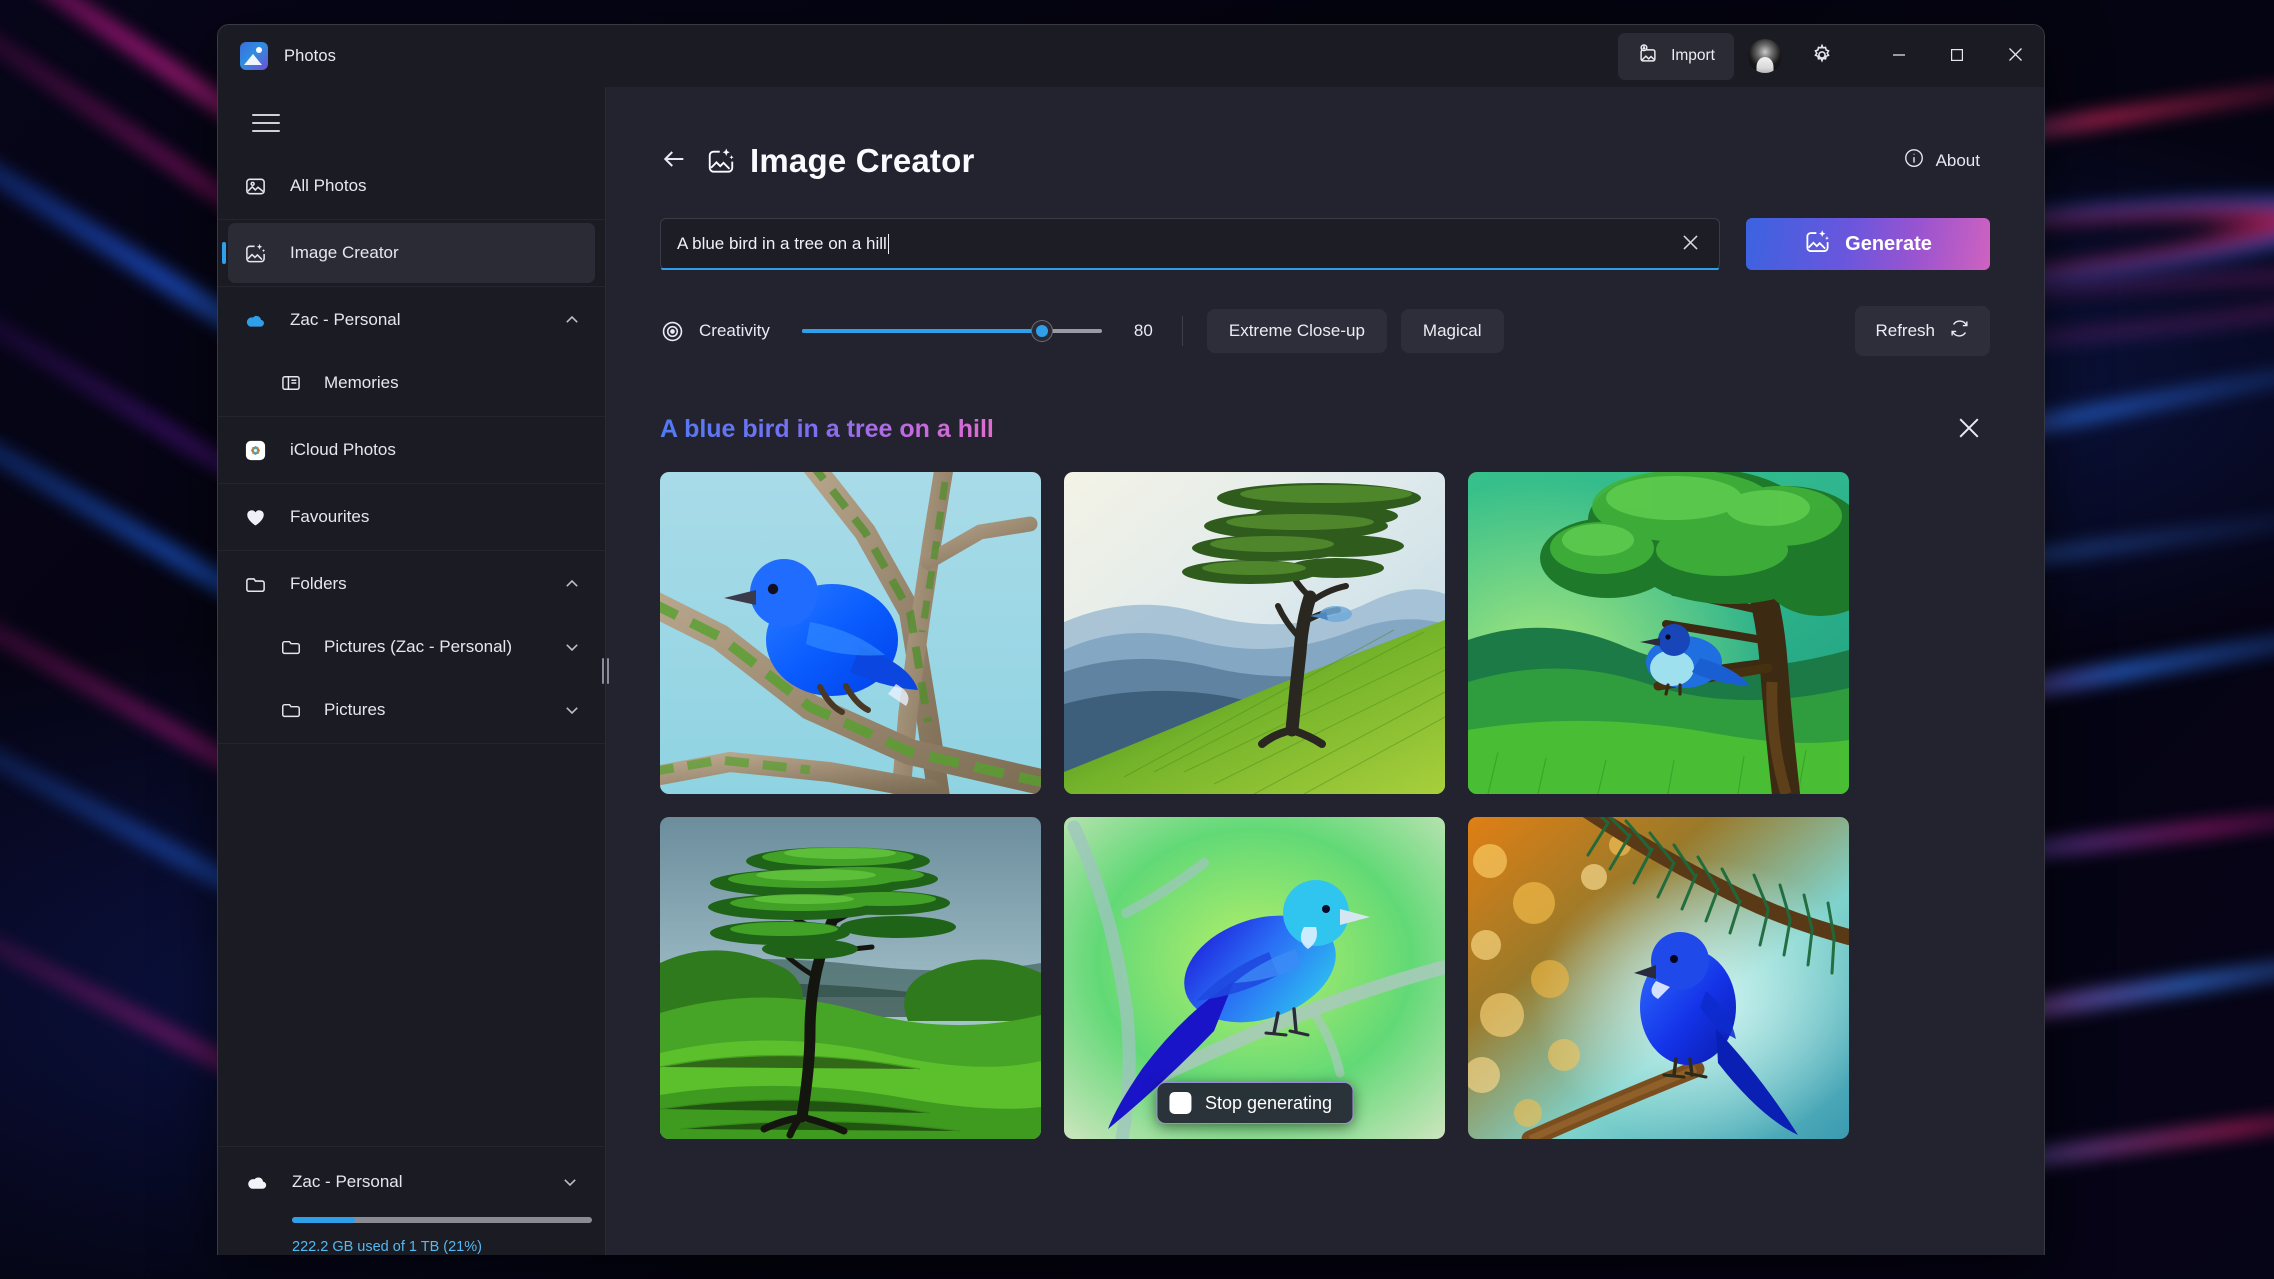 The height and width of the screenshot is (1279, 2274). I want to click on prompt-row: A blue bird in a tree on a hill Generate, so click(1325, 244).